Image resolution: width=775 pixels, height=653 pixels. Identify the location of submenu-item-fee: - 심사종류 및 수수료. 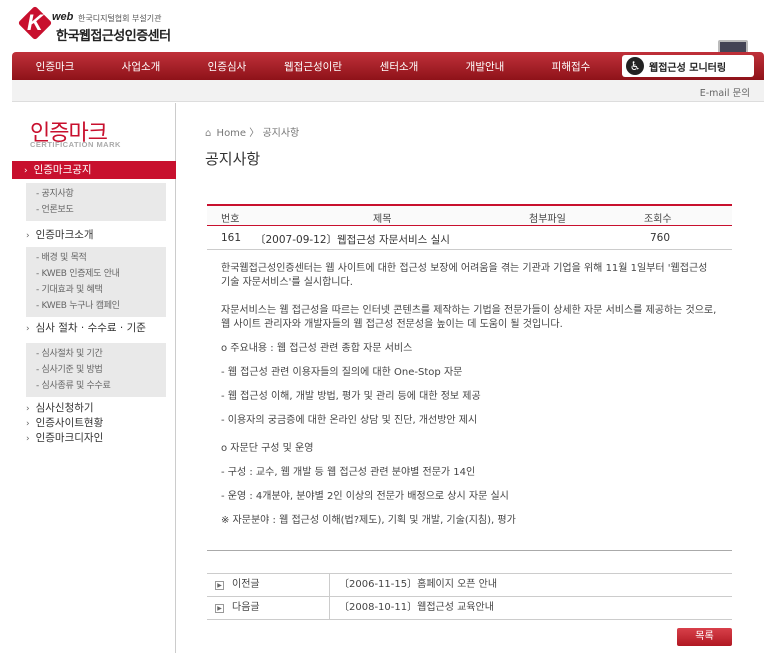
(101, 386).